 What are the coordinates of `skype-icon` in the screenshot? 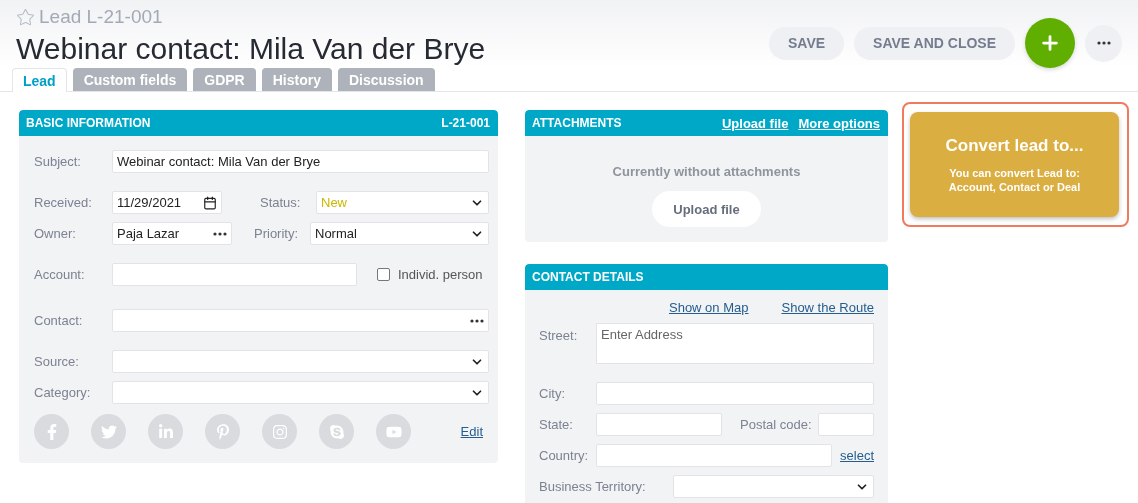 It's located at (336, 431).